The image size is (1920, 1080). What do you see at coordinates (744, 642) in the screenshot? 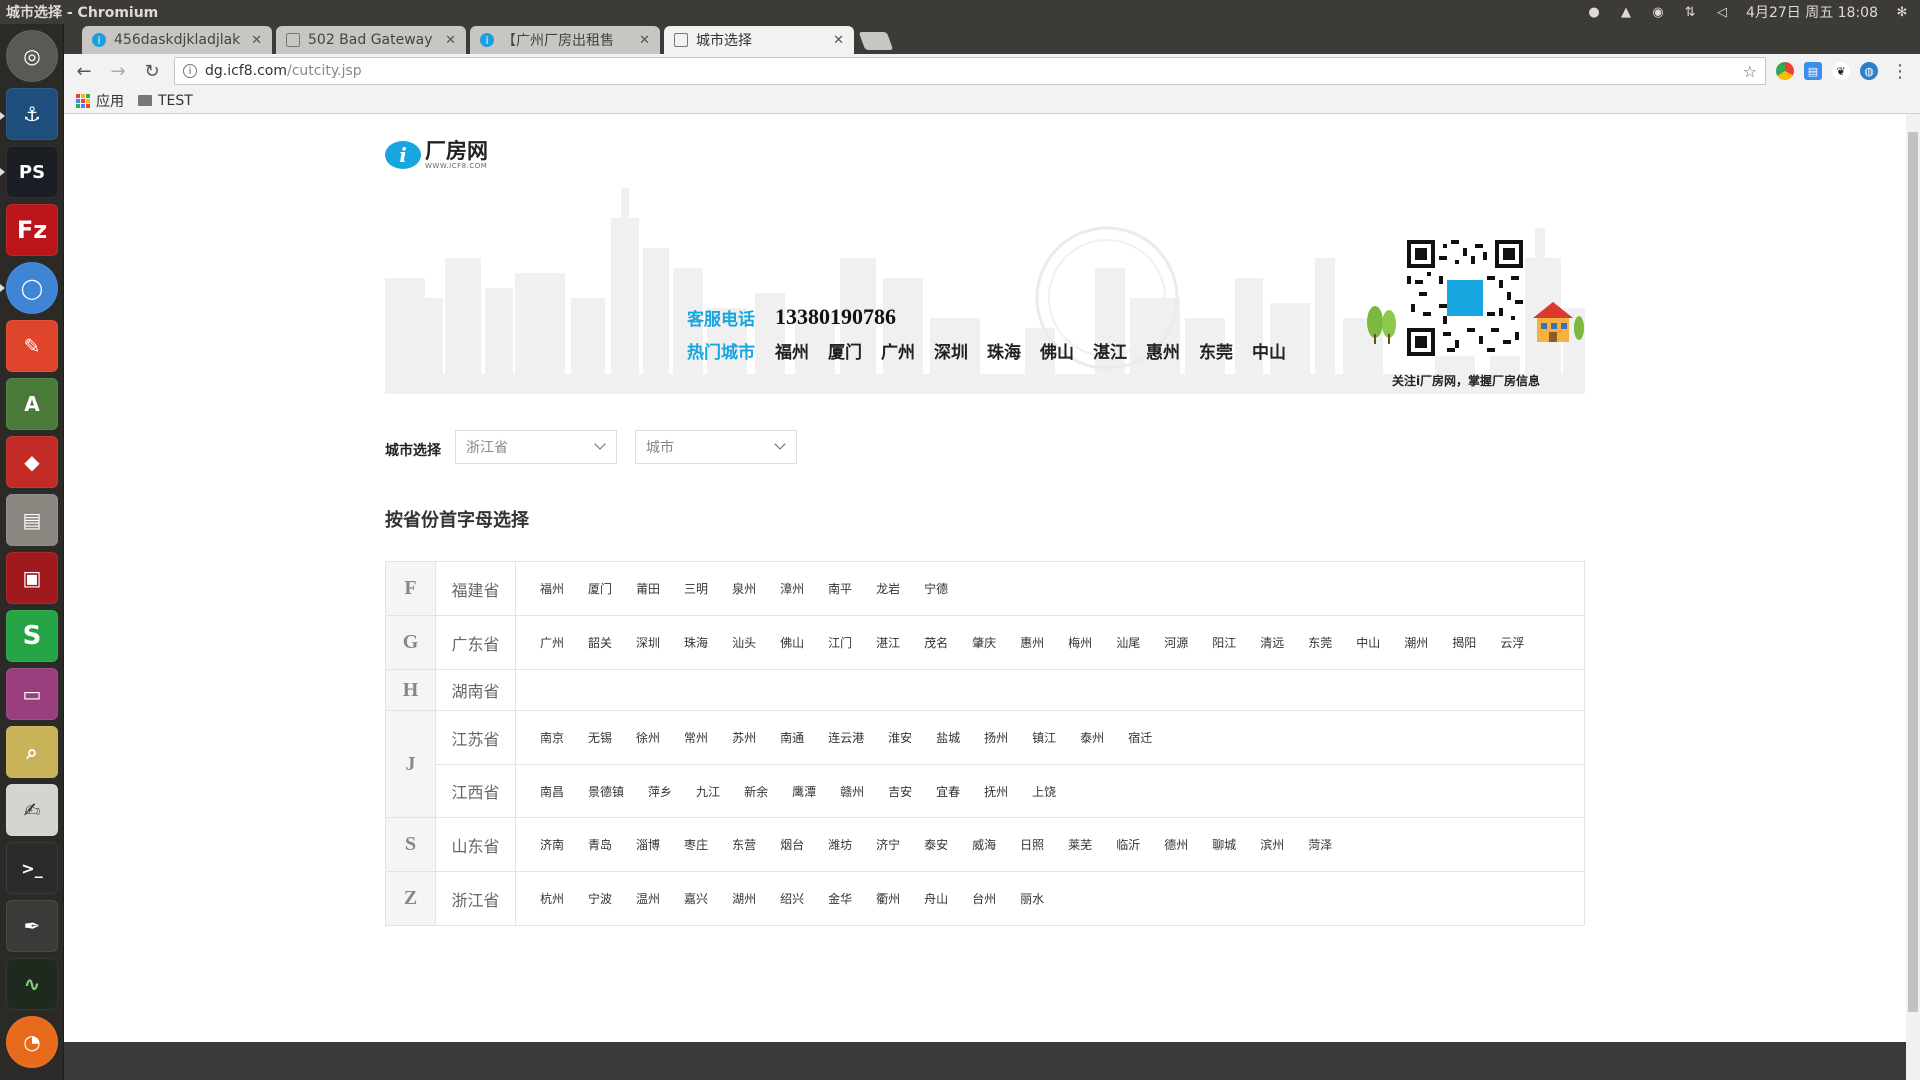
I see `city-link: 汕头` at bounding box center [744, 642].